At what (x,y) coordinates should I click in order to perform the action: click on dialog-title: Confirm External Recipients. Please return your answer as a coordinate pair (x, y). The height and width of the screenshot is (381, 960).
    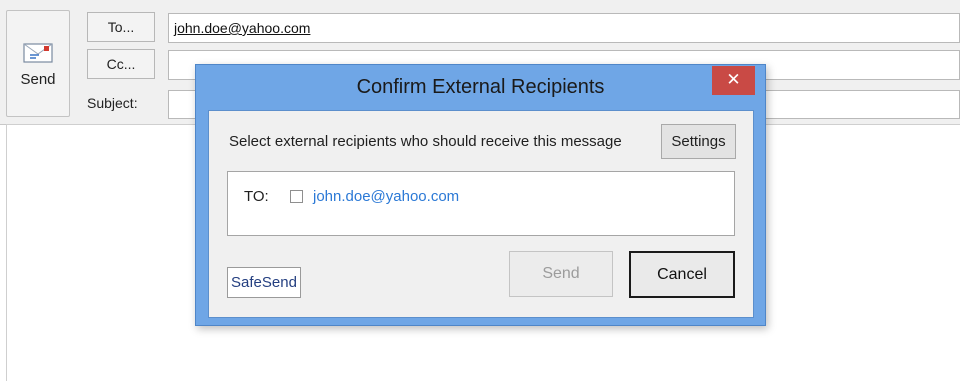
    Looking at the image, I should click on (480, 87).